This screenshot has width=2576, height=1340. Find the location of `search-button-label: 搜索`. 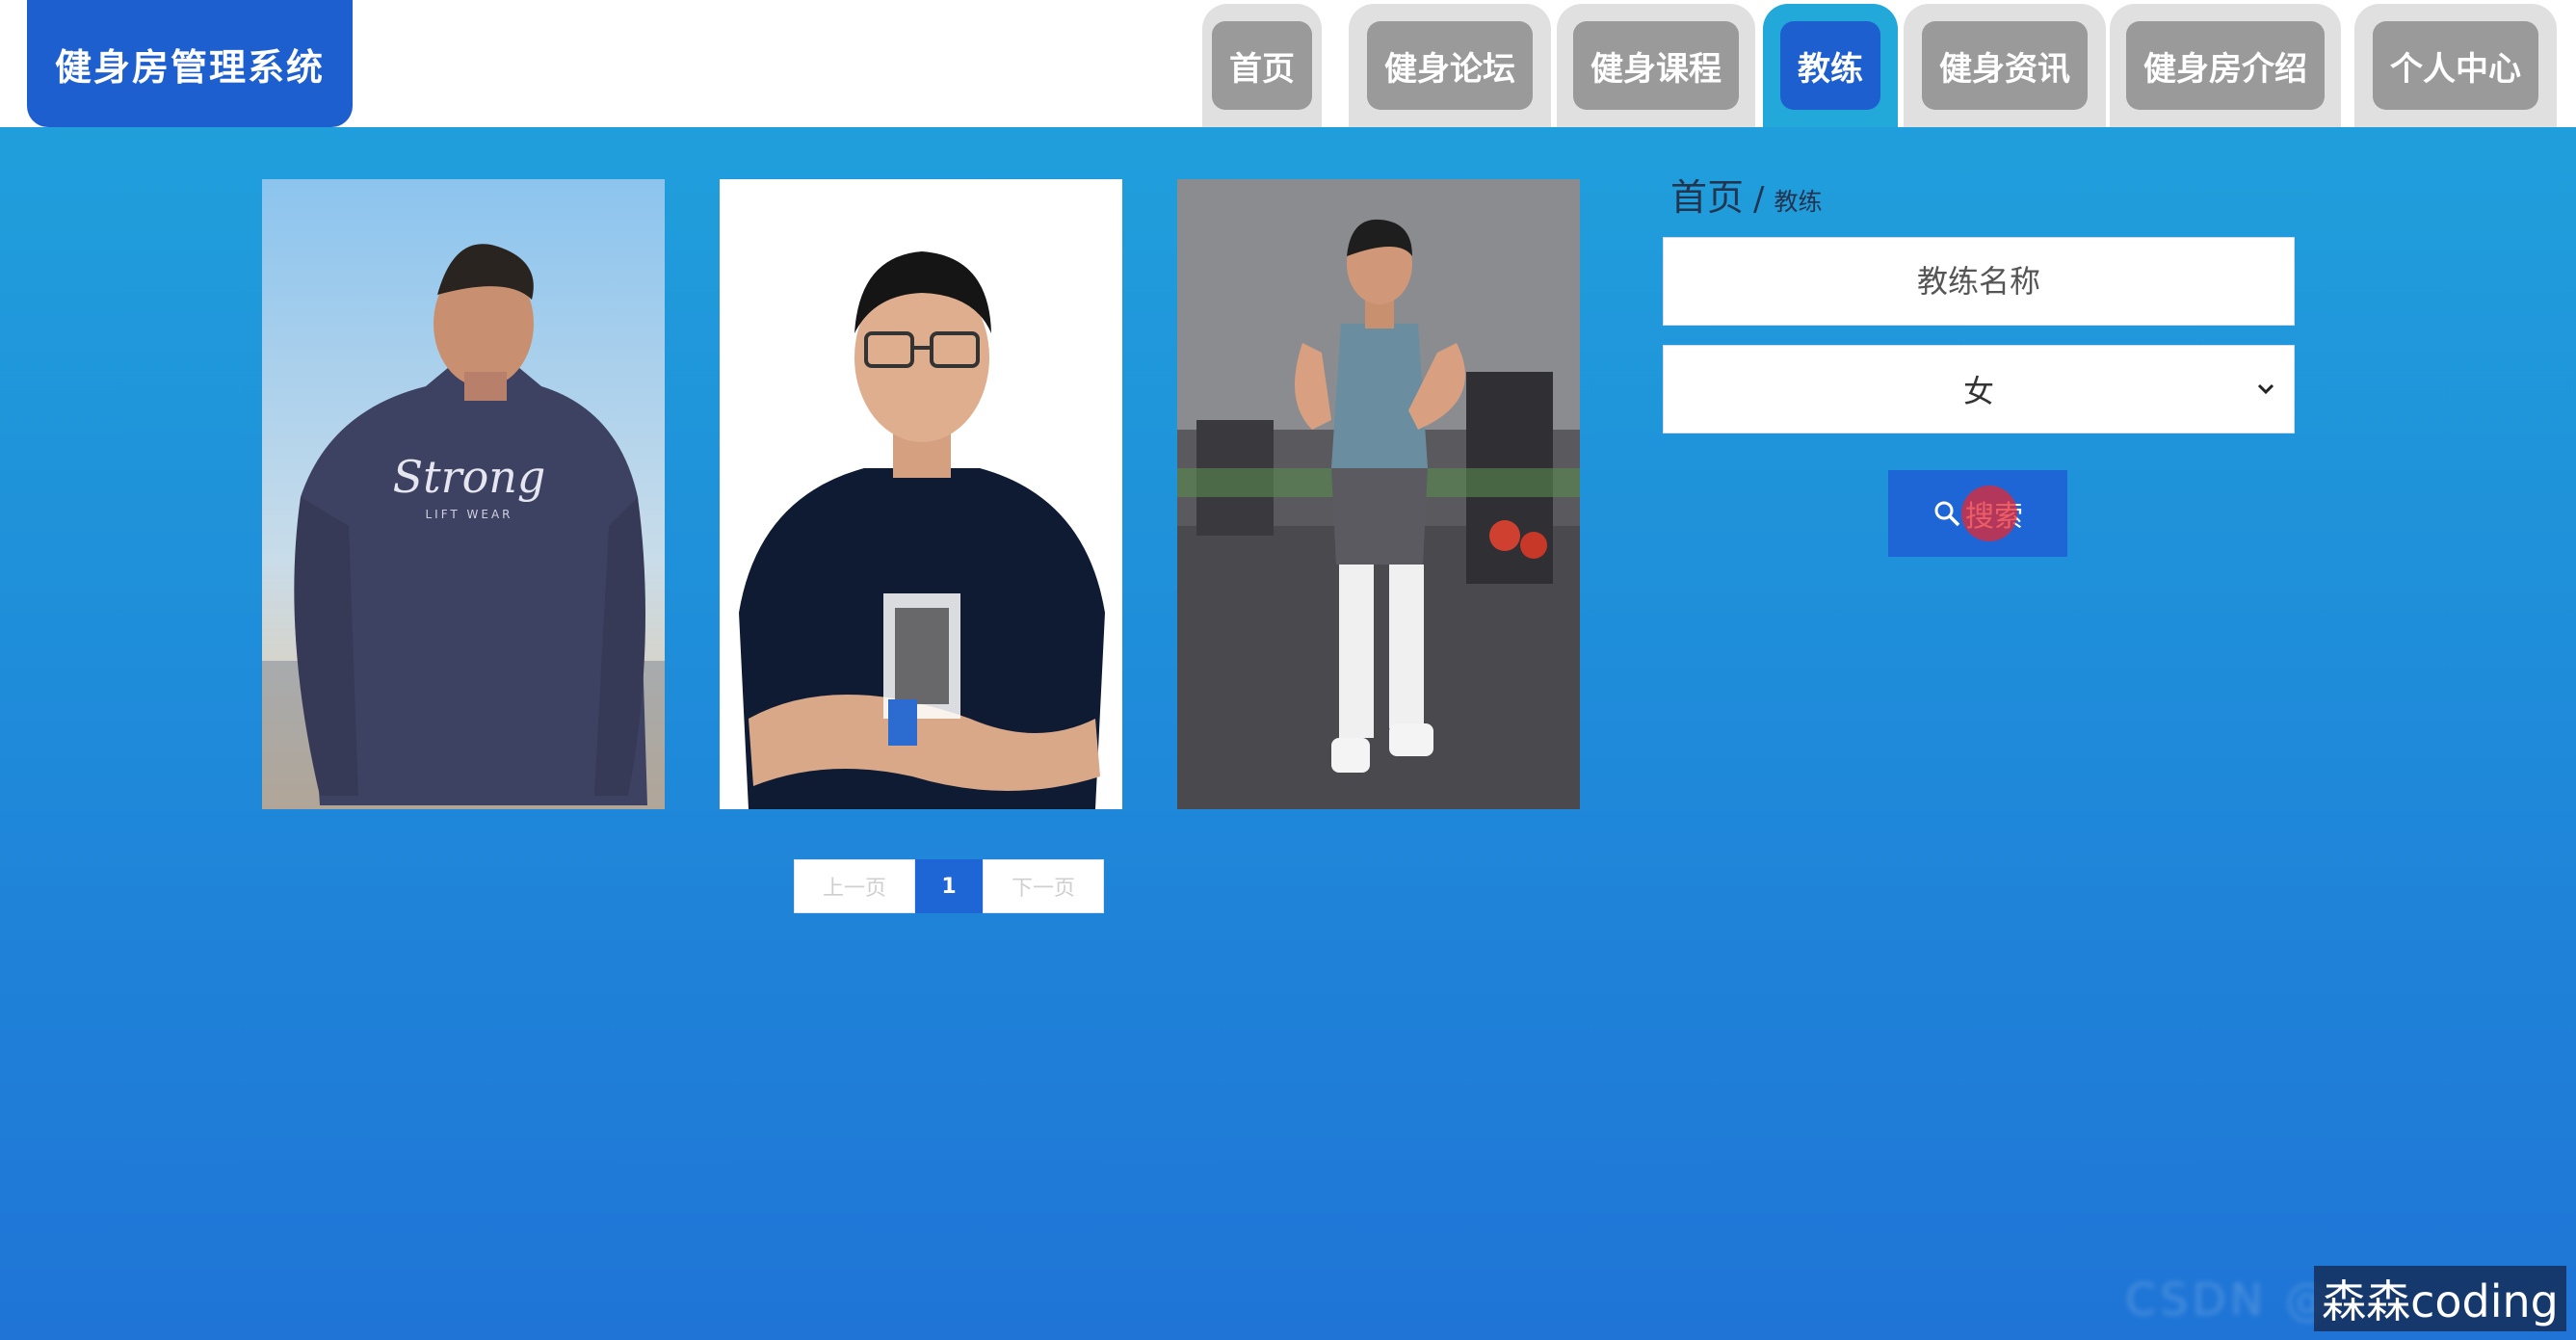

search-button-label: 搜索 is located at coordinates (1994, 517).